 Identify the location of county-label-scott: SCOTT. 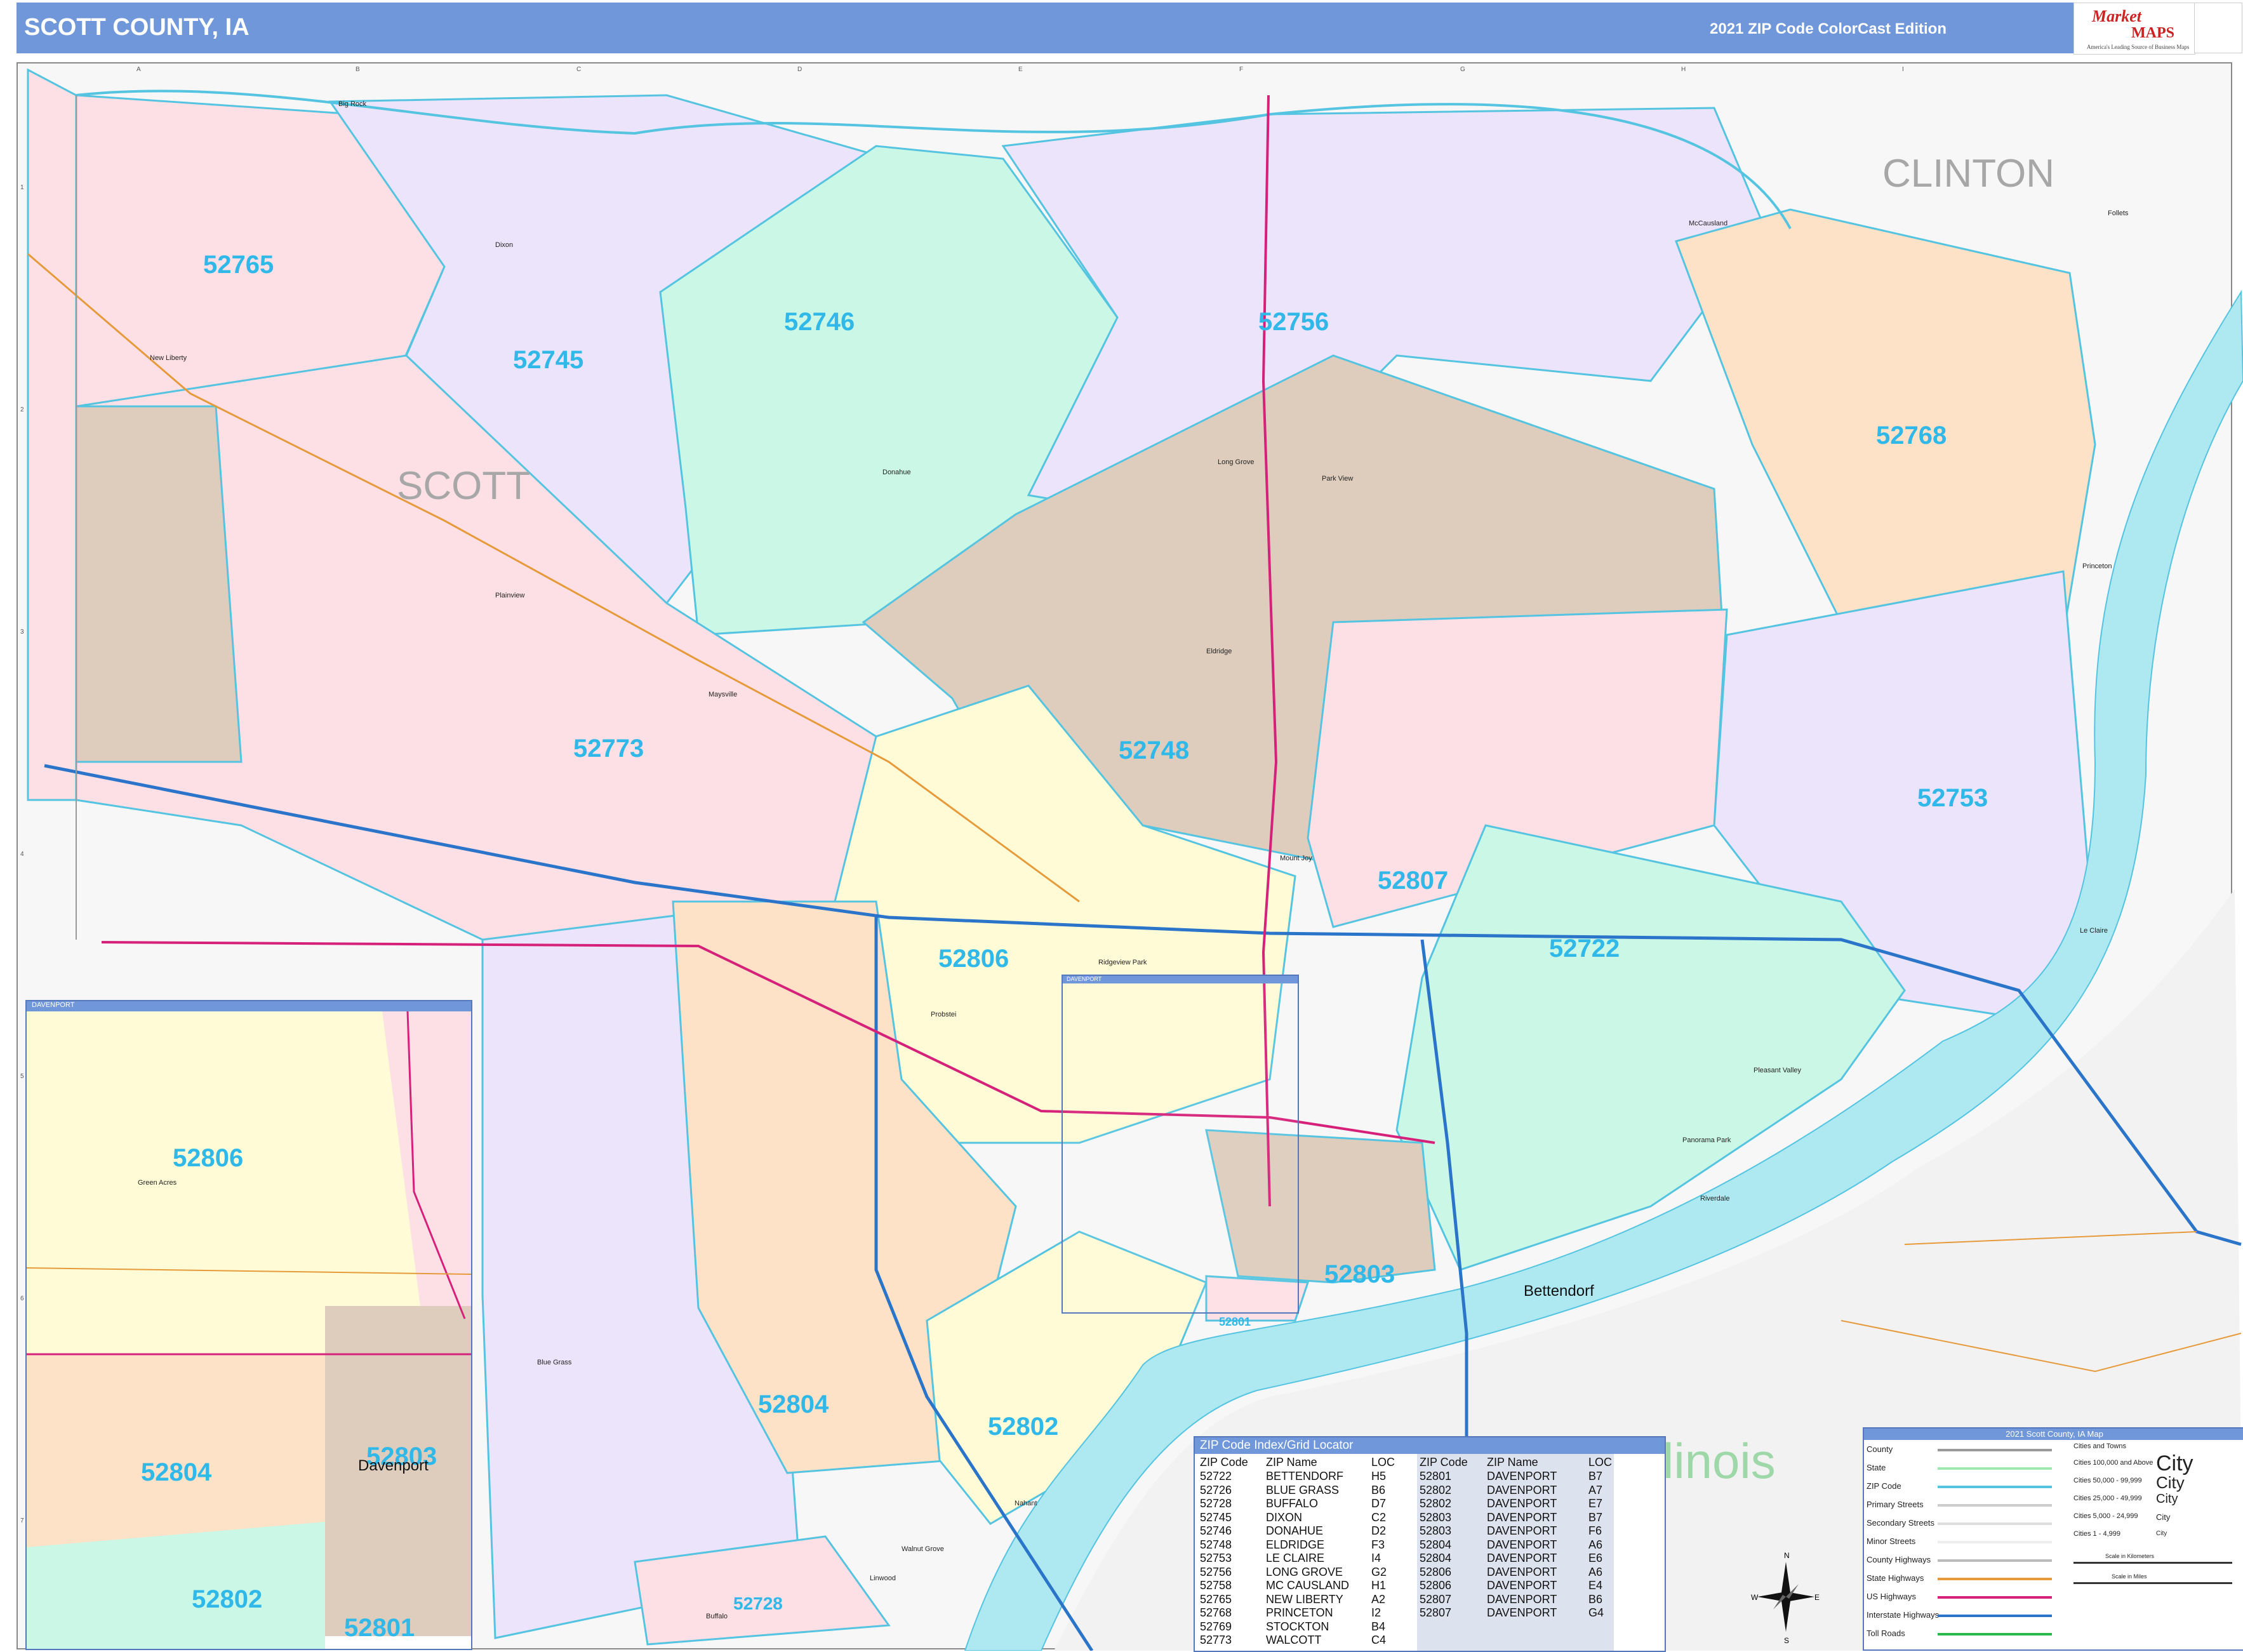
(464, 486).